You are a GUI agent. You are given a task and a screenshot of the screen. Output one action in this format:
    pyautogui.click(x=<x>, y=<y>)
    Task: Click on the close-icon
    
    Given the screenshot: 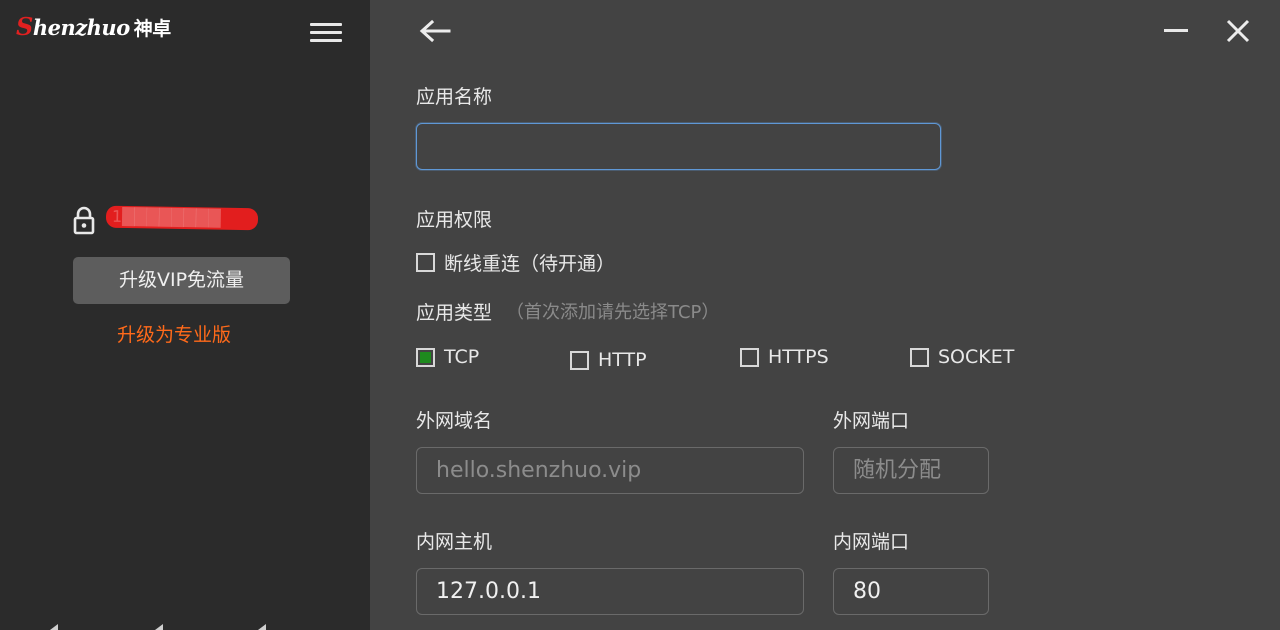 What is the action you would take?
    pyautogui.click(x=1238, y=31)
    